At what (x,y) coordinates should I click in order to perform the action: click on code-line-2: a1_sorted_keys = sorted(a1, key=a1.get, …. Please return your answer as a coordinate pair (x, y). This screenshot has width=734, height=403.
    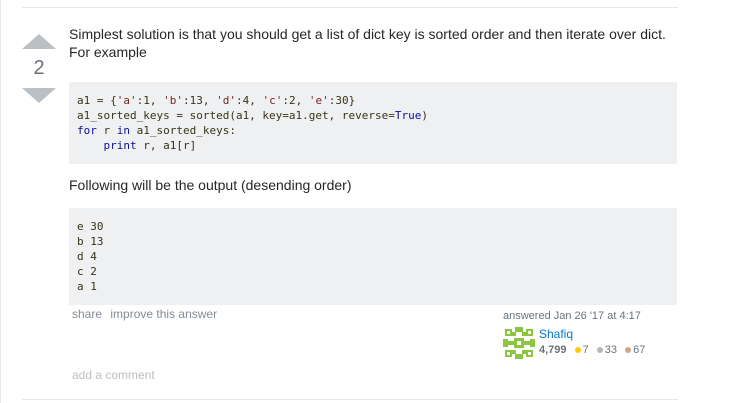
    Looking at the image, I should click on (253, 115).